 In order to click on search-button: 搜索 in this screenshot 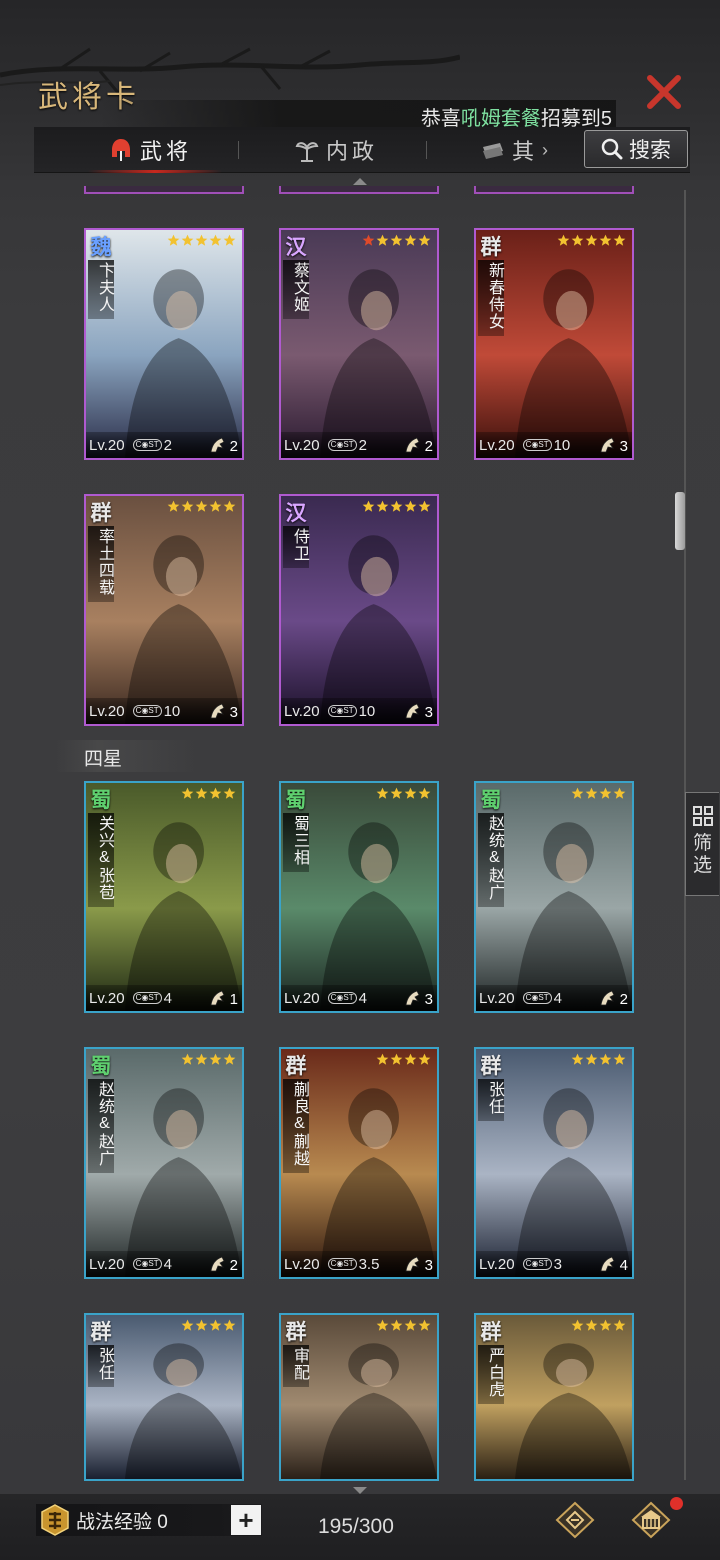, I will do `click(636, 149)`.